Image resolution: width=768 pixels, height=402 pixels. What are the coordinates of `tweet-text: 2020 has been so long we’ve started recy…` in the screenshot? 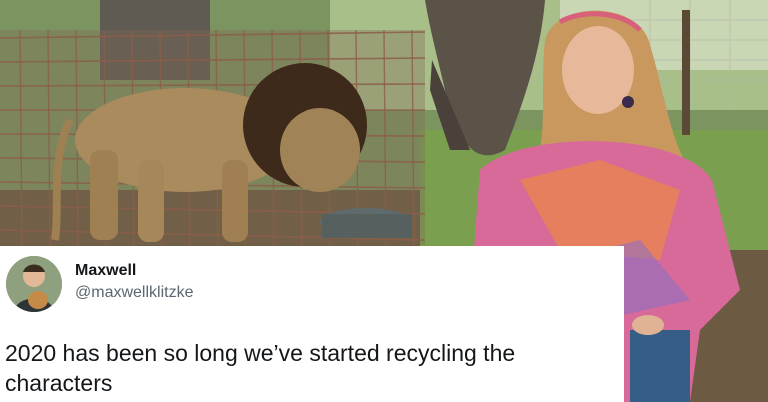 It's located at (260, 368).